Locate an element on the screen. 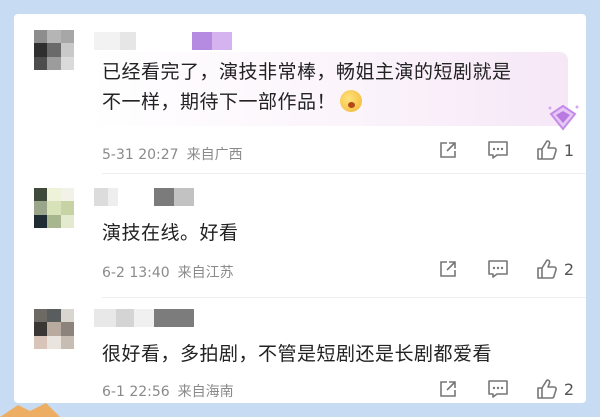  comment-meta: 6-1 22:56 来自海南 is located at coordinates (172, 391).